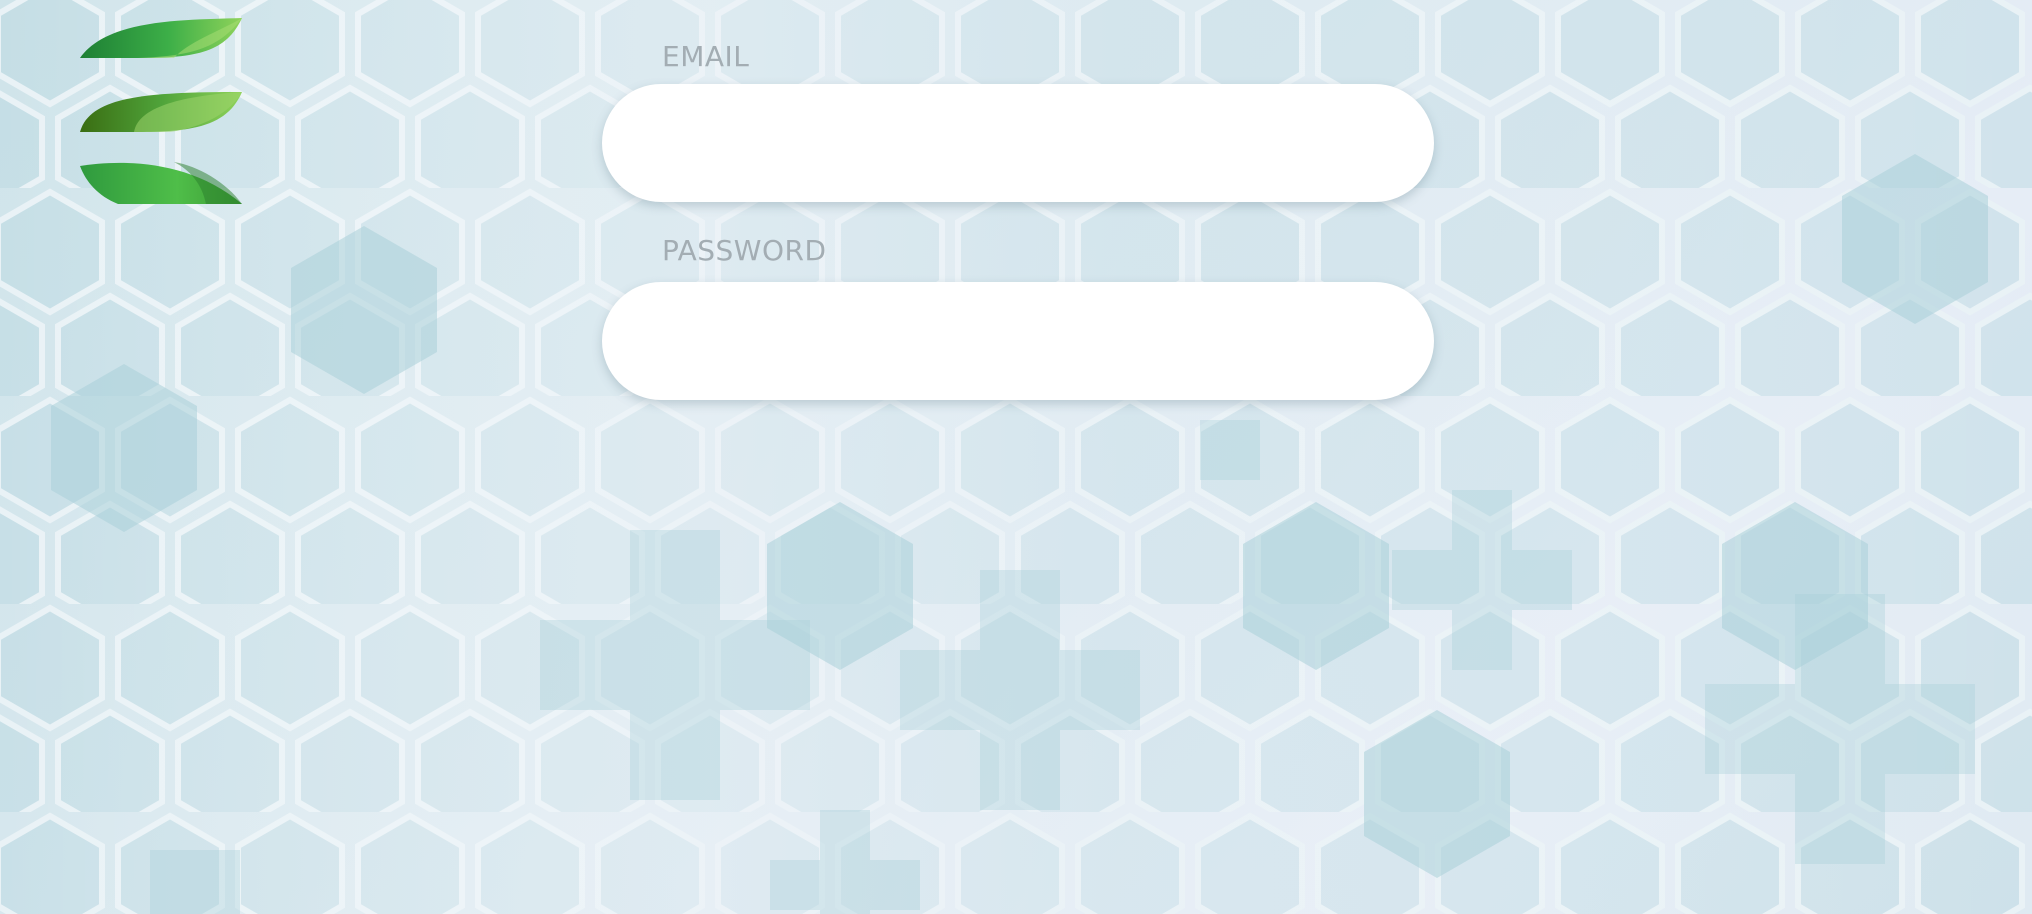 The width and height of the screenshot is (2032, 914). I want to click on password-label: PASSWORD, so click(744, 250).